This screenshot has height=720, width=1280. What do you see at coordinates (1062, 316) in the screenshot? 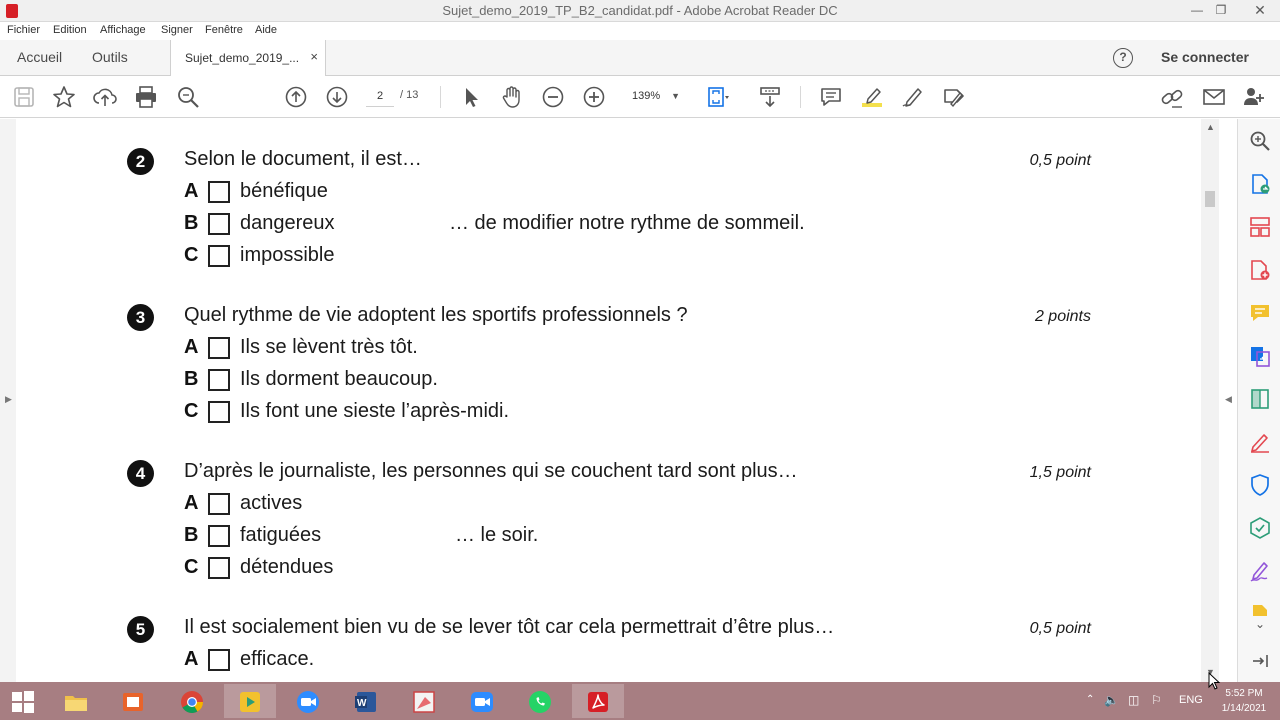
I see `question-points: 2 points` at bounding box center [1062, 316].